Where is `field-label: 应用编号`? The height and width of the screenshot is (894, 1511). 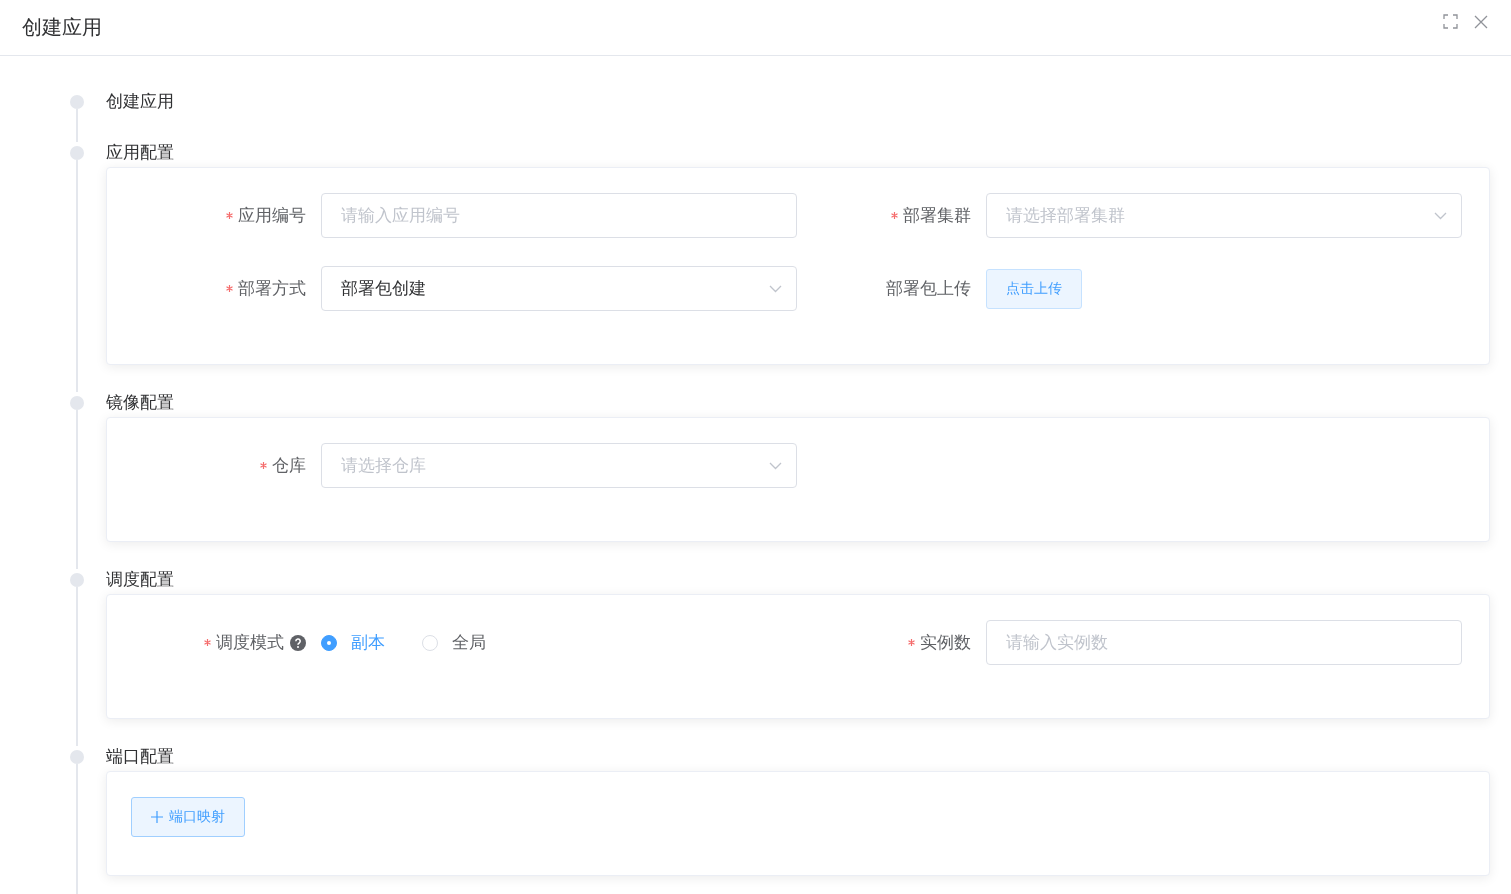 field-label: 应用编号 is located at coordinates (272, 216).